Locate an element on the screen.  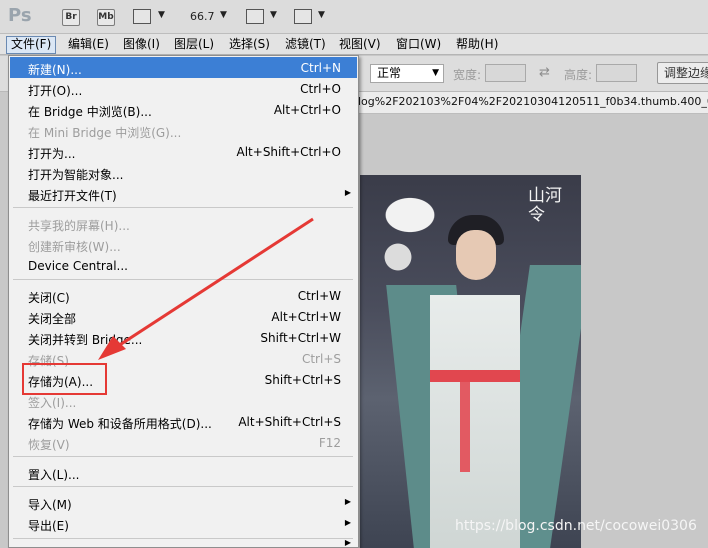
photoshop-logo: Ps is located at coordinates (20, 15).